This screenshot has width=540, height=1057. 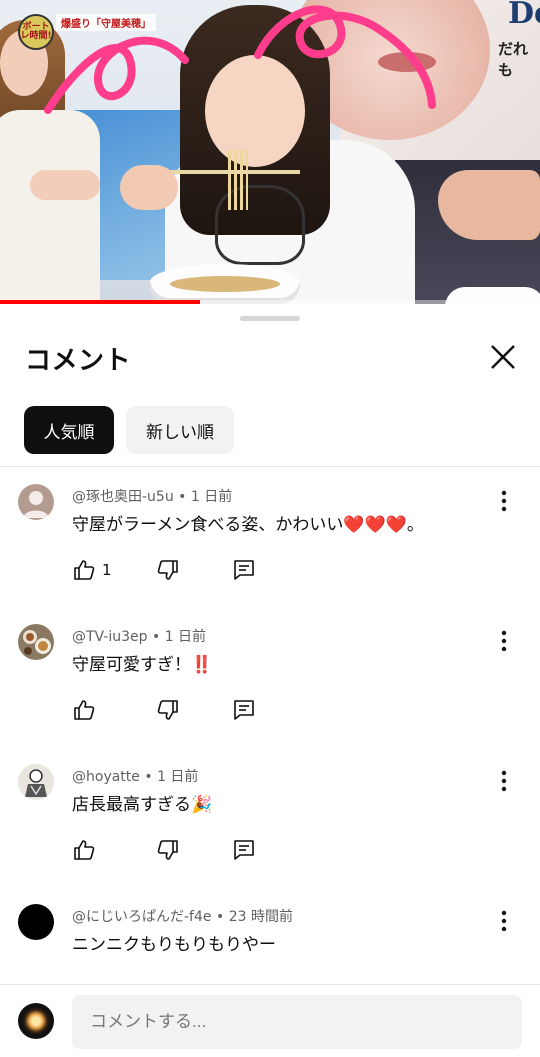 I want to click on comment-body: ニンニクもりもりもりやー, so click(x=174, y=945).